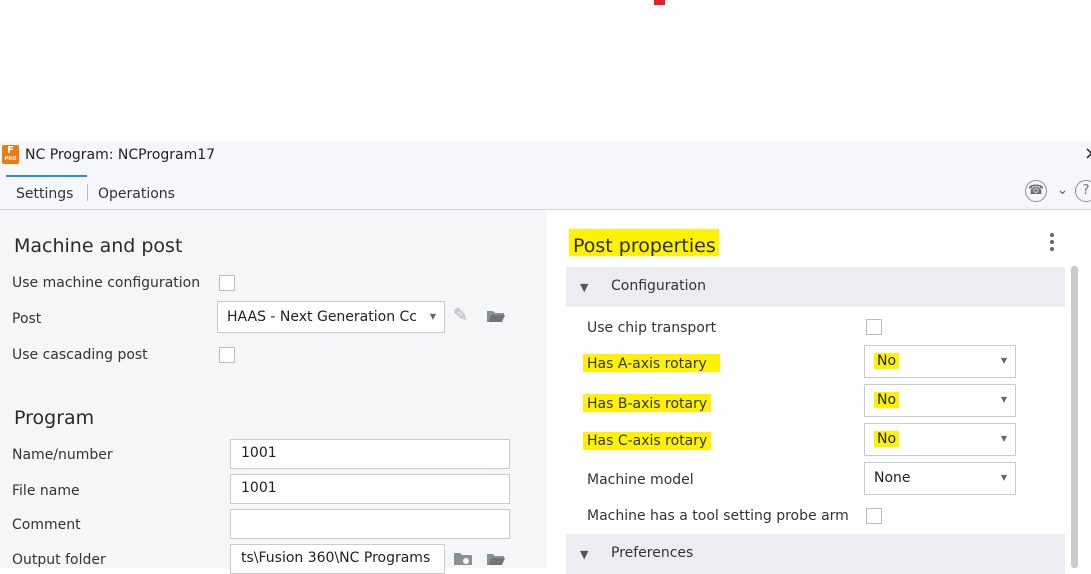 The height and width of the screenshot is (574, 1091). I want to click on red-marker, so click(659, 2).